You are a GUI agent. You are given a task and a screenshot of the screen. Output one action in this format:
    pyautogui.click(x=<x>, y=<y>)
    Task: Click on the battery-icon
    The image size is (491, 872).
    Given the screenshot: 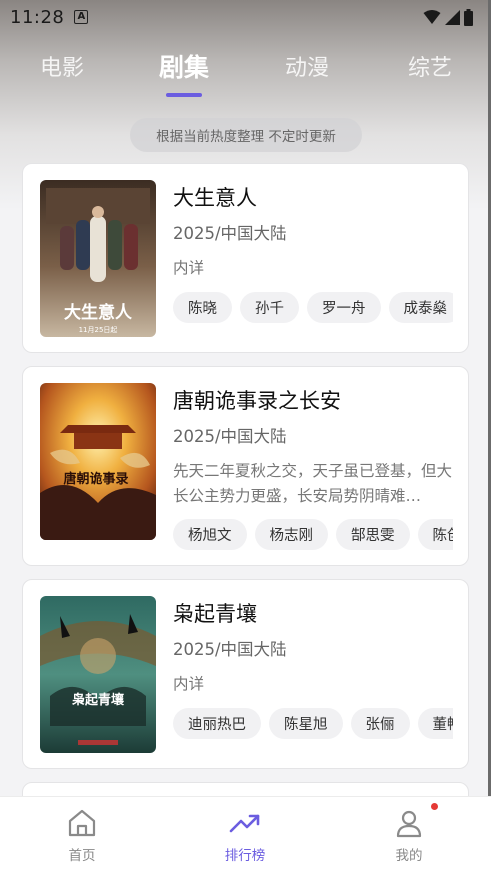 What is the action you would take?
    pyautogui.click(x=468, y=17)
    